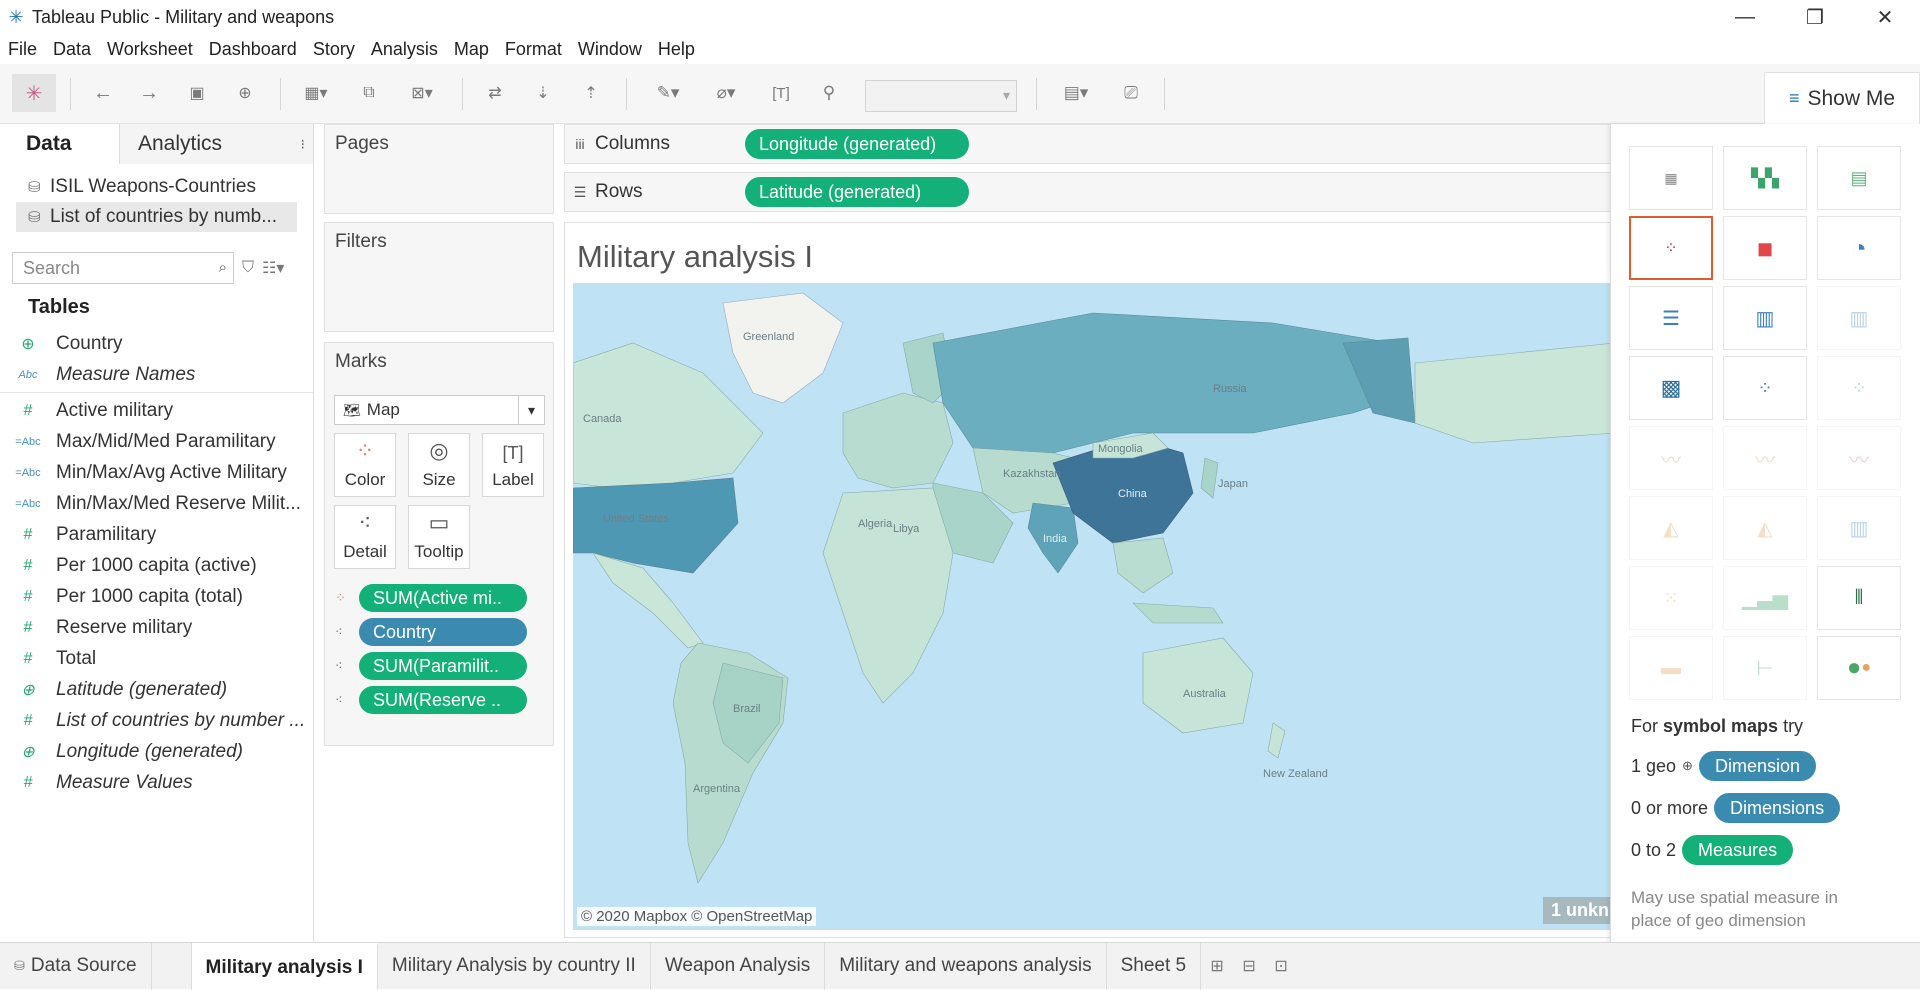 The image size is (1920, 990). I want to click on dual-line-chart-icon: 〰, so click(1859, 458).